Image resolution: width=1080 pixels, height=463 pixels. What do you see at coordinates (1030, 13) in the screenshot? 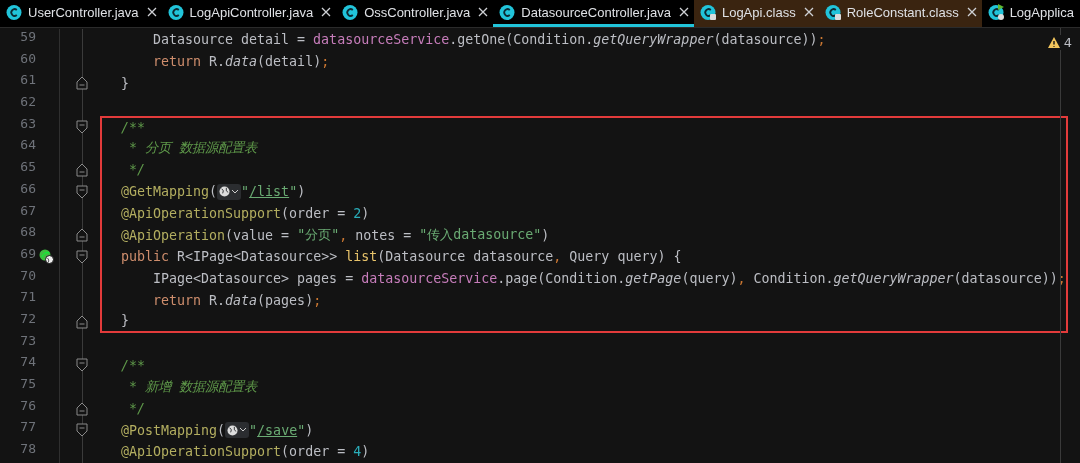
I see `editor-tab: LogApplica` at bounding box center [1030, 13].